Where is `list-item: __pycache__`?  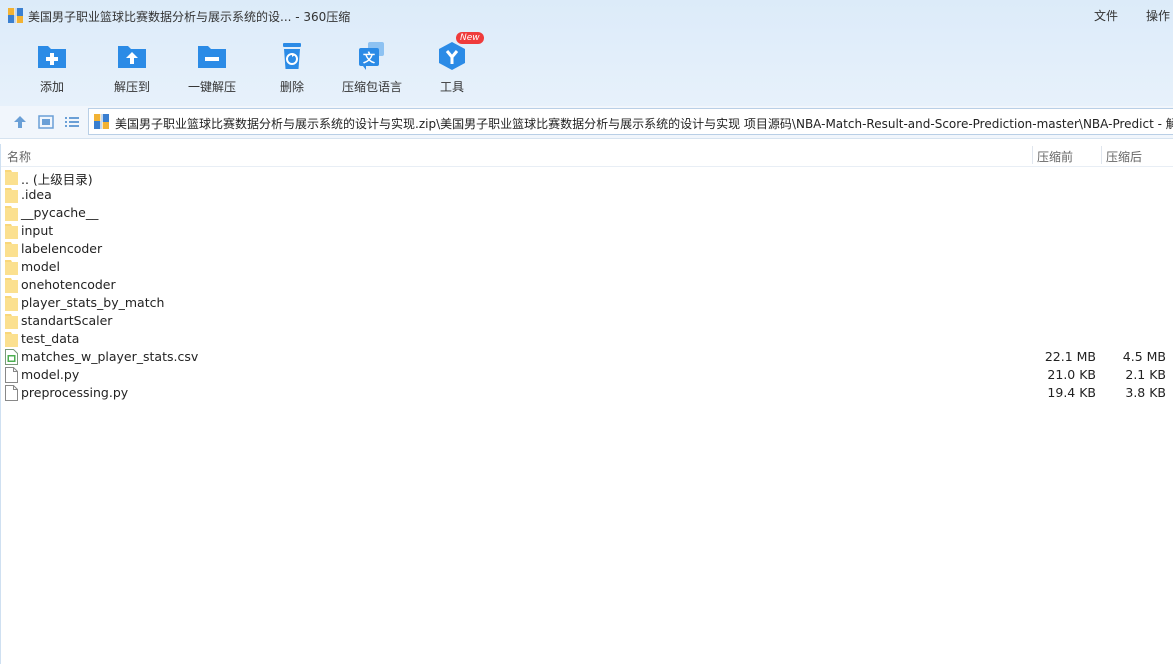 list-item: __pycache__ is located at coordinates (586, 213).